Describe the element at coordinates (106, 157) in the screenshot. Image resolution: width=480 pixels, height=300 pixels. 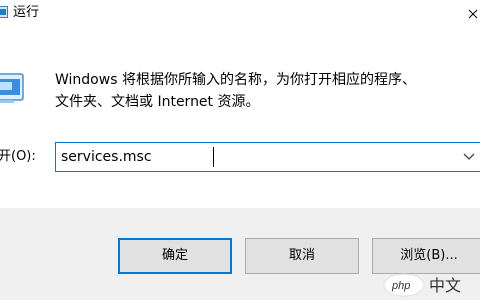
I see `open-input-value: services.msc` at that location.